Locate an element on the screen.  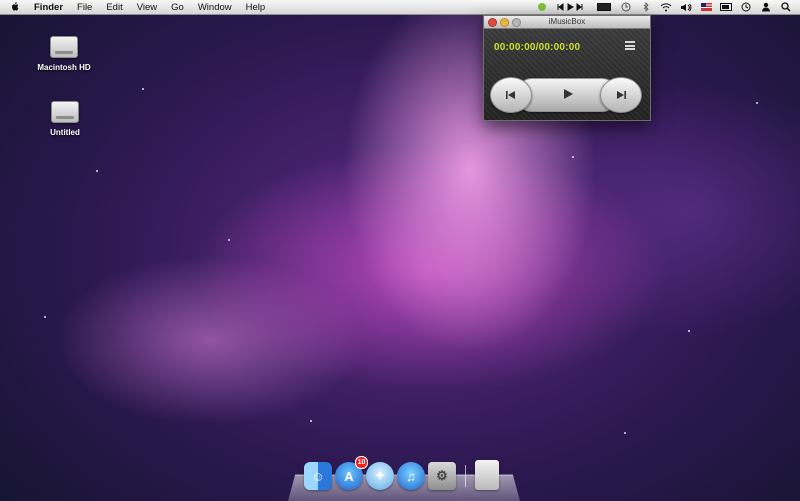
dock-app-store-icon: A 10 is located at coordinates (351, 473).